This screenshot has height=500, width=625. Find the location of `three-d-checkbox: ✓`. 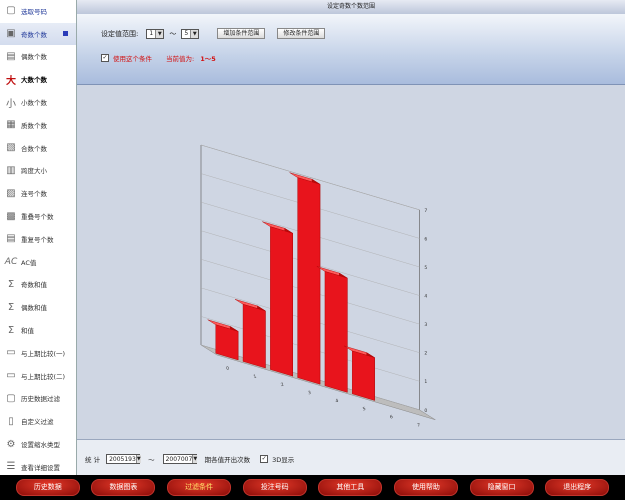

three-d-checkbox: ✓ is located at coordinates (264, 459).